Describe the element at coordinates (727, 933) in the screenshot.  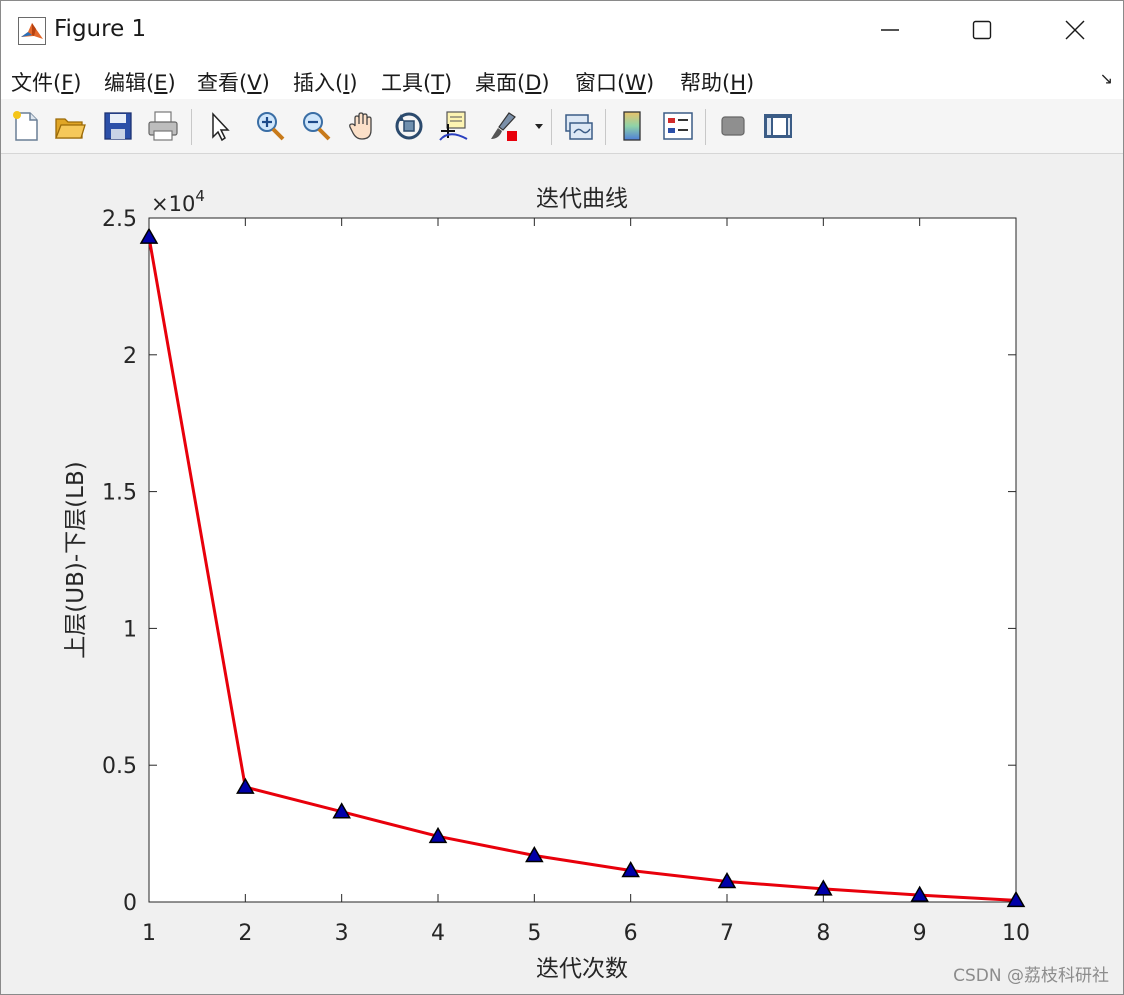
I see `x-tick-label: 7` at that location.